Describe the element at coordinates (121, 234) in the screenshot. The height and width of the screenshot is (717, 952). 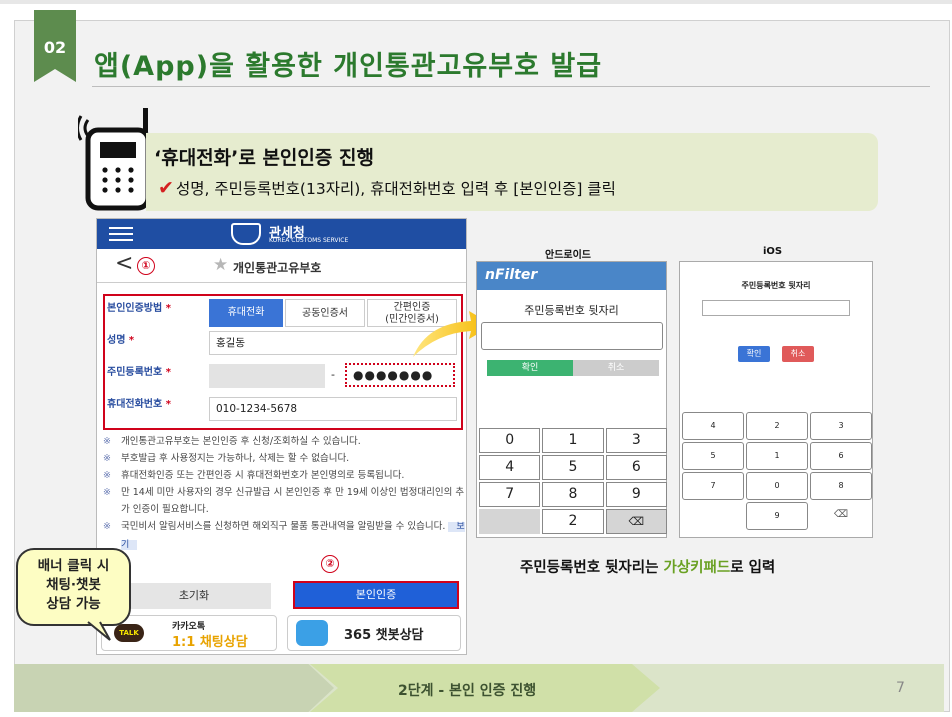
I see `hamburger-menu-icon` at that location.